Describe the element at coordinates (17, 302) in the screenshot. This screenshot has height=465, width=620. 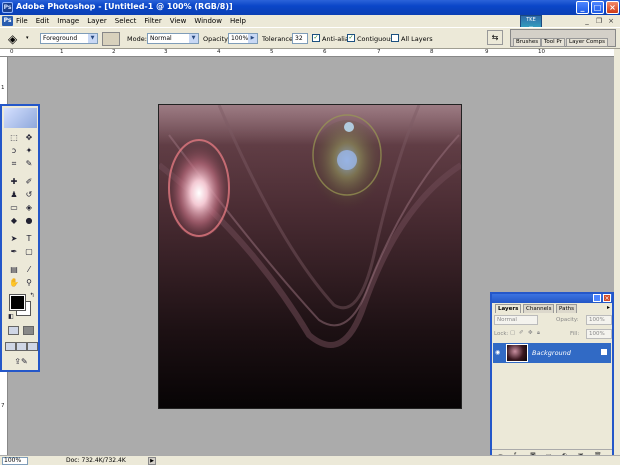
I see `foreground-color-swatch` at that location.